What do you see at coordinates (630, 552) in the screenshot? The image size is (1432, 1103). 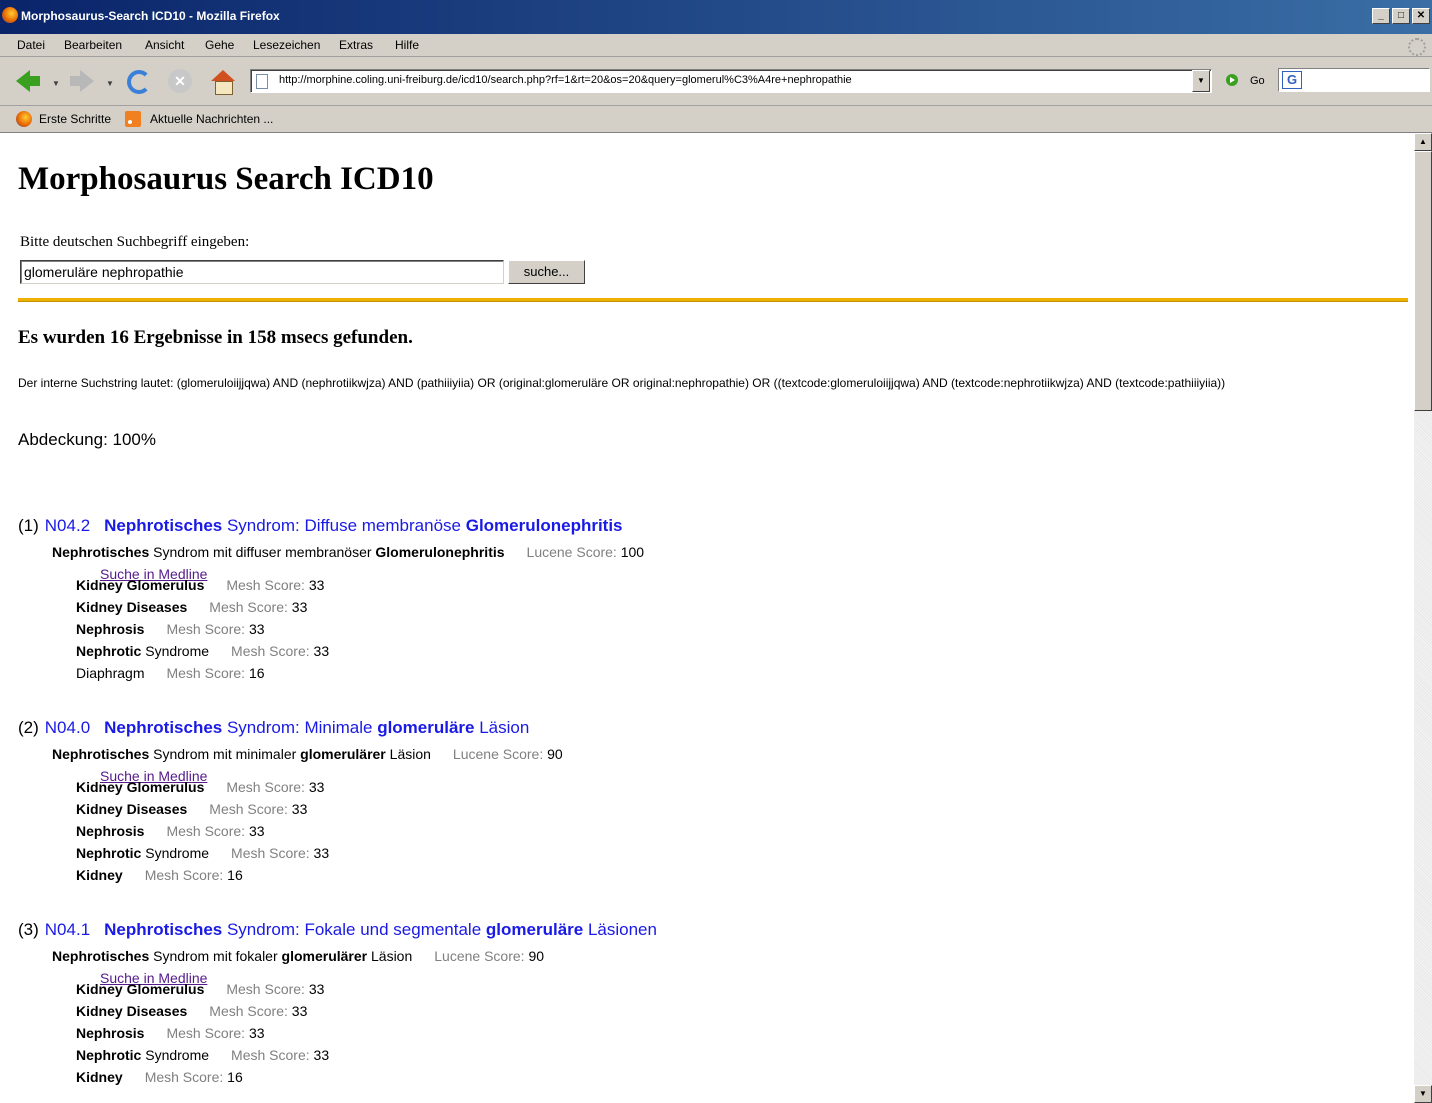 I see `lucene-score-value: 100` at bounding box center [630, 552].